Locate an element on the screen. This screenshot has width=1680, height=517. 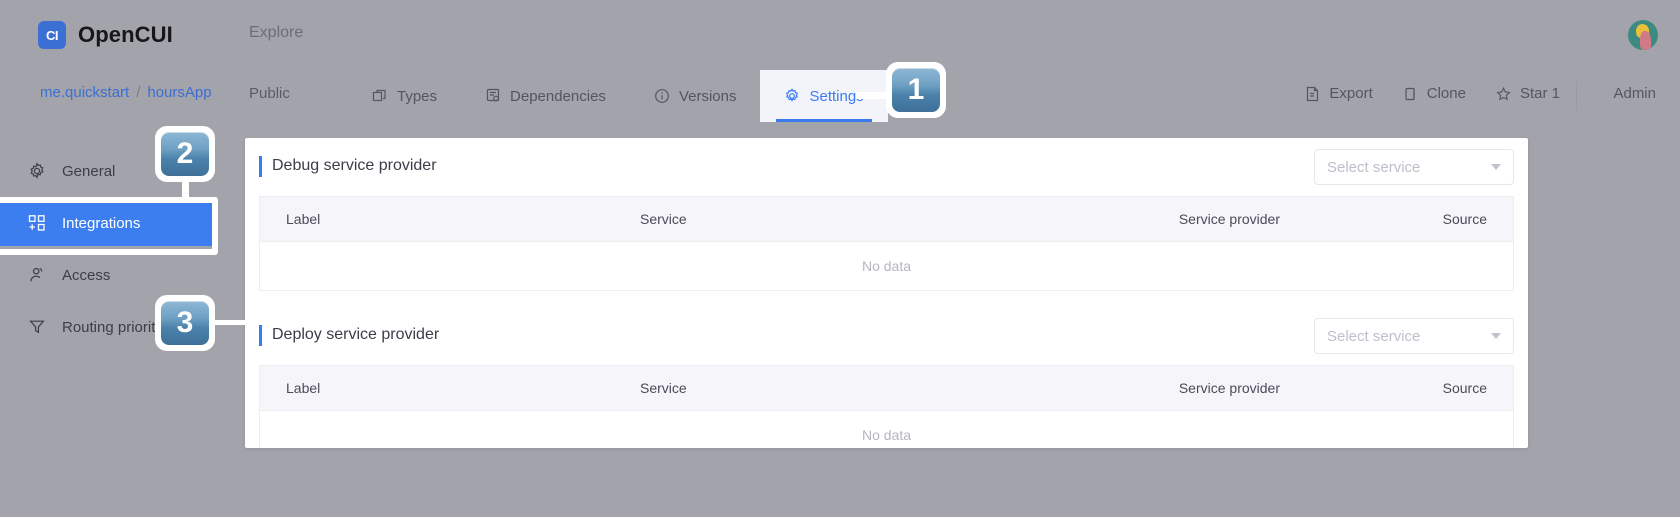
debug-service-select-placeholder: Select service is located at coordinates (1374, 167).